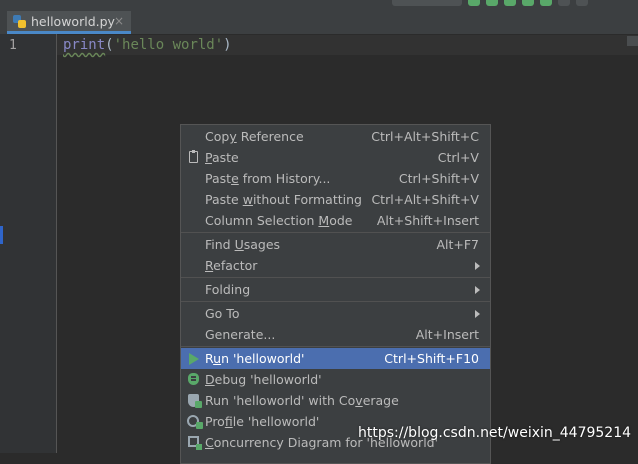  What do you see at coordinates (335, 244) in the screenshot?
I see `menu-item-find-usages: Find Usages Alt+F7` at bounding box center [335, 244].